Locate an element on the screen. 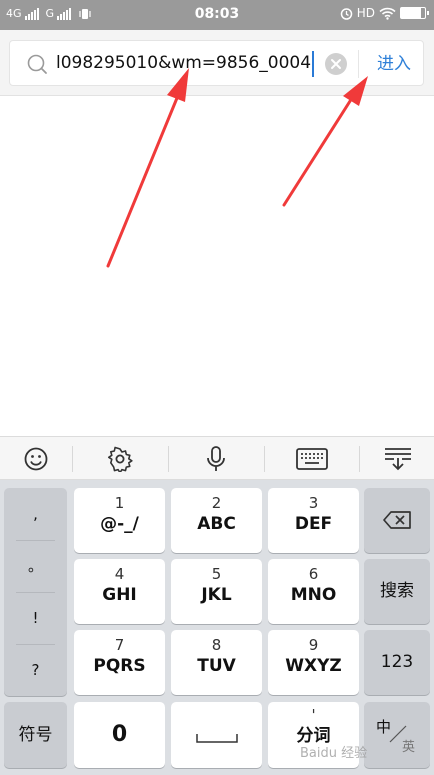 This screenshot has height=775, width=434. search-key: 搜索 is located at coordinates (397, 591).